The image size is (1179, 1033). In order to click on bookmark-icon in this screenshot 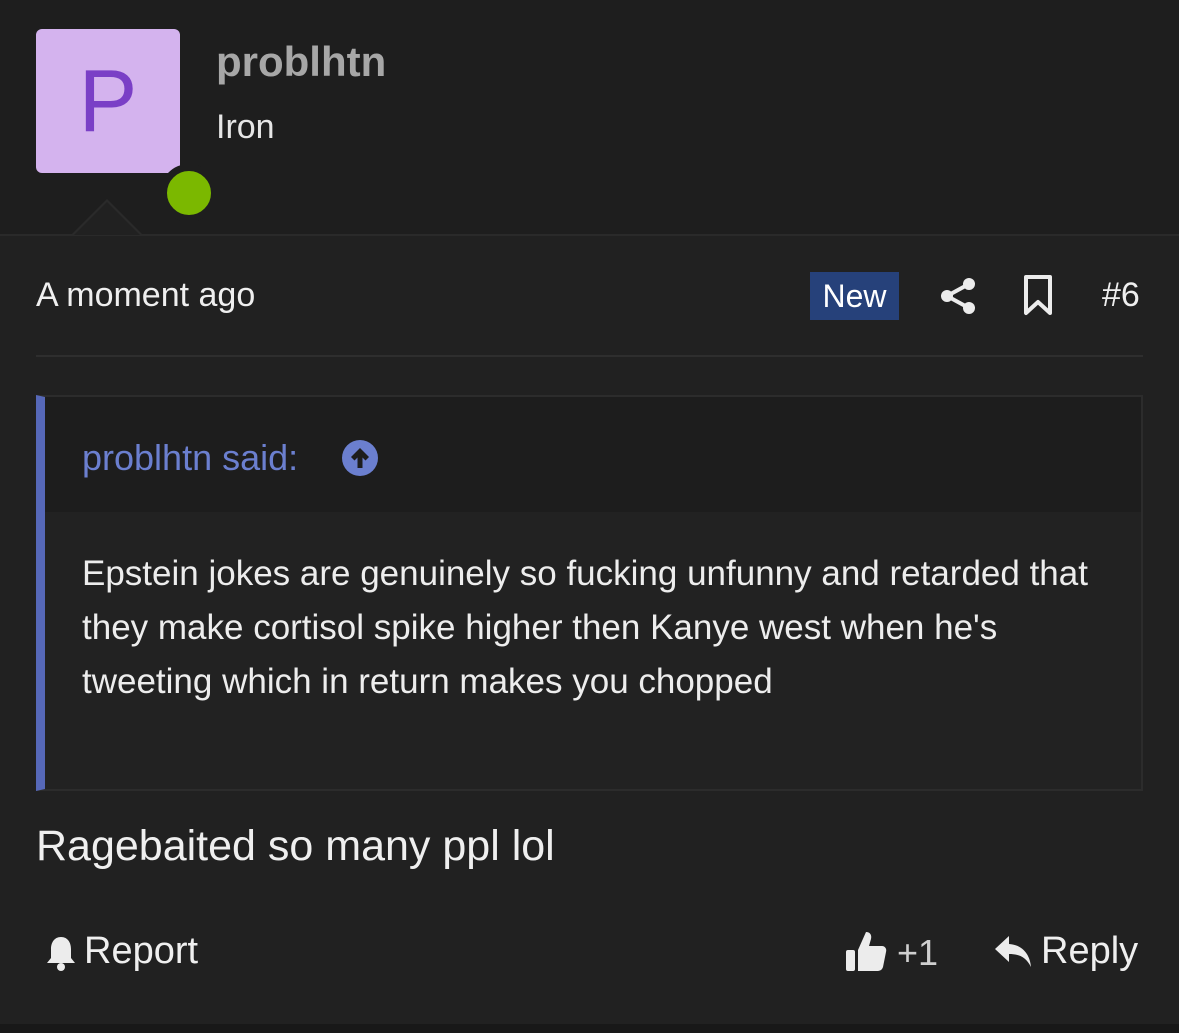, I will do `click(1038, 295)`.